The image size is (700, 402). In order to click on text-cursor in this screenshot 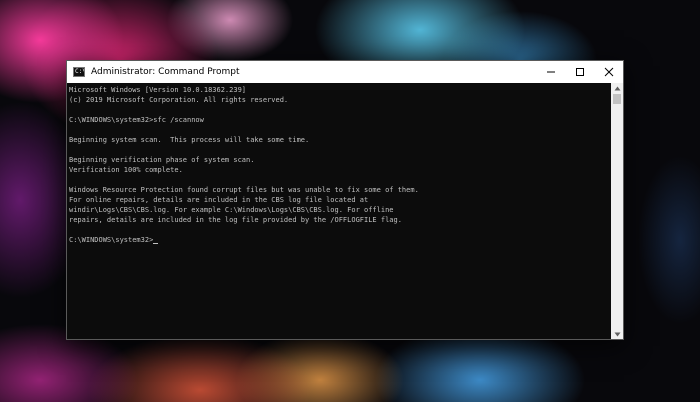, I will do `click(156, 243)`.